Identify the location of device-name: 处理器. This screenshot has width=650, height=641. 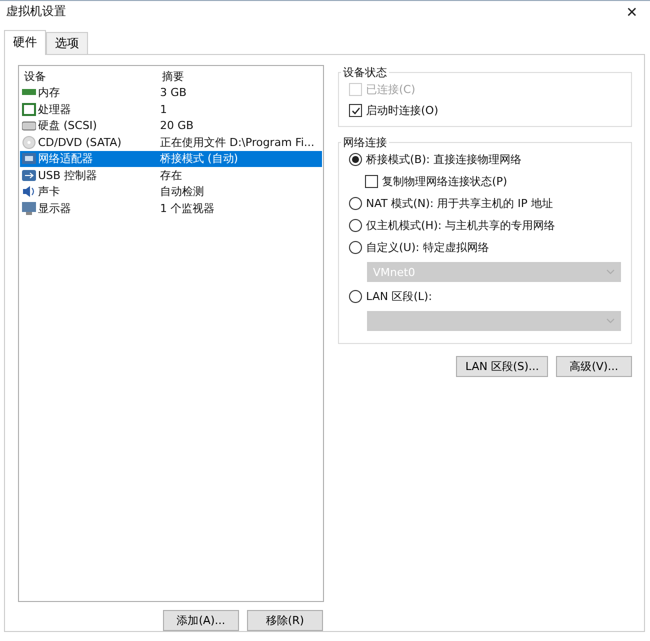
(54, 109).